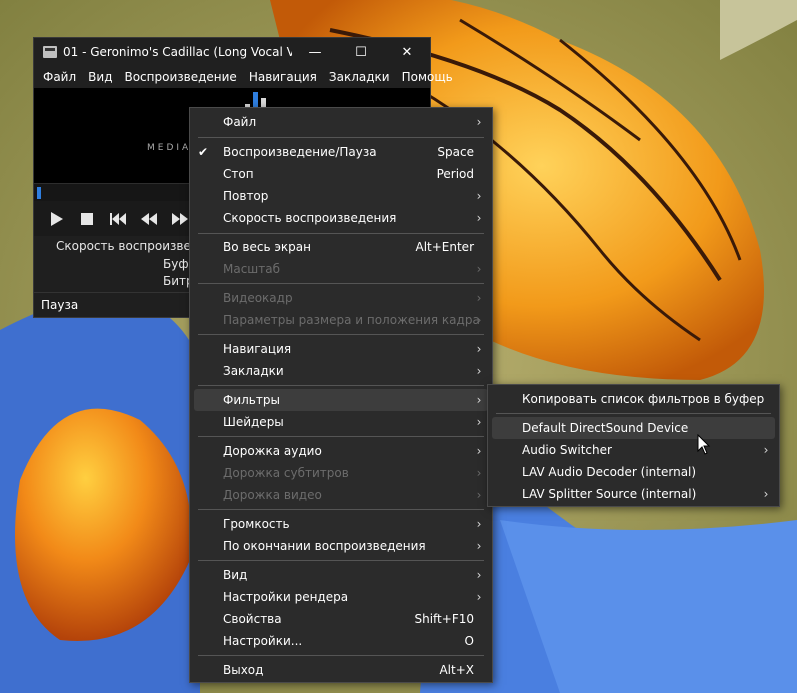  I want to click on seek-thumb, so click(39, 193).